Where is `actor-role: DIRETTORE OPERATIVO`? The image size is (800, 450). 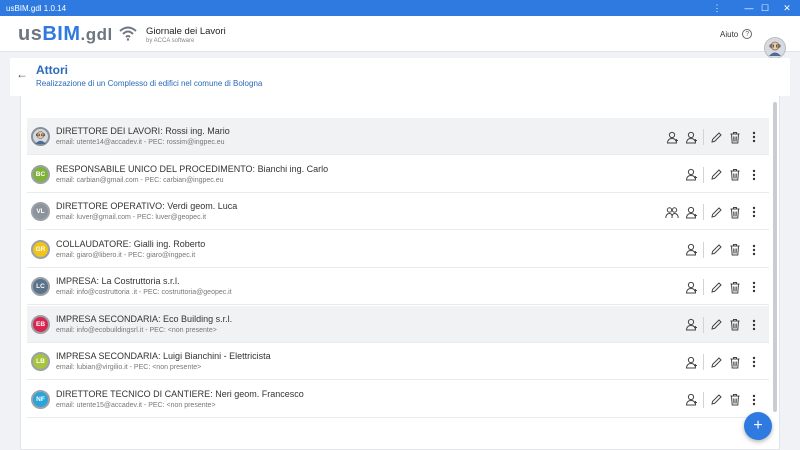 actor-role: DIRETTORE OPERATIVO is located at coordinates (109, 206).